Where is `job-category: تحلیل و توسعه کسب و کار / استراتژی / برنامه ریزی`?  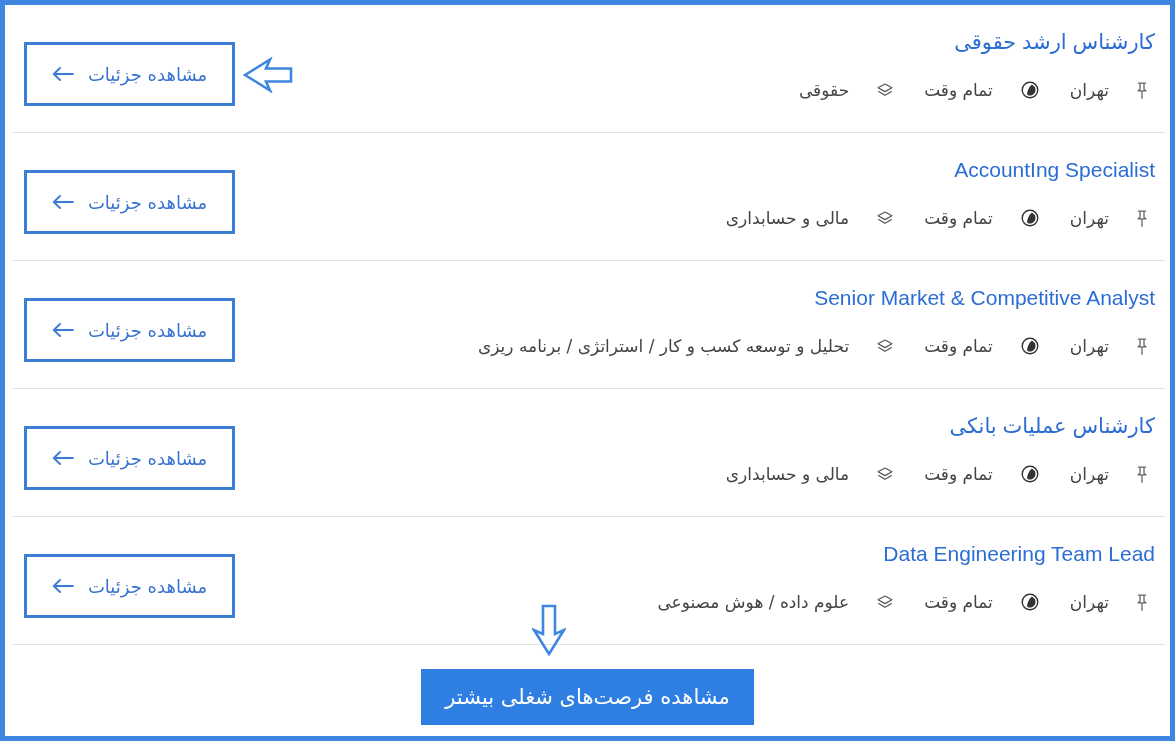 job-category: تحلیل و توسعه کسب و کار / استراتژی / برنامه ریزی is located at coordinates (663, 346).